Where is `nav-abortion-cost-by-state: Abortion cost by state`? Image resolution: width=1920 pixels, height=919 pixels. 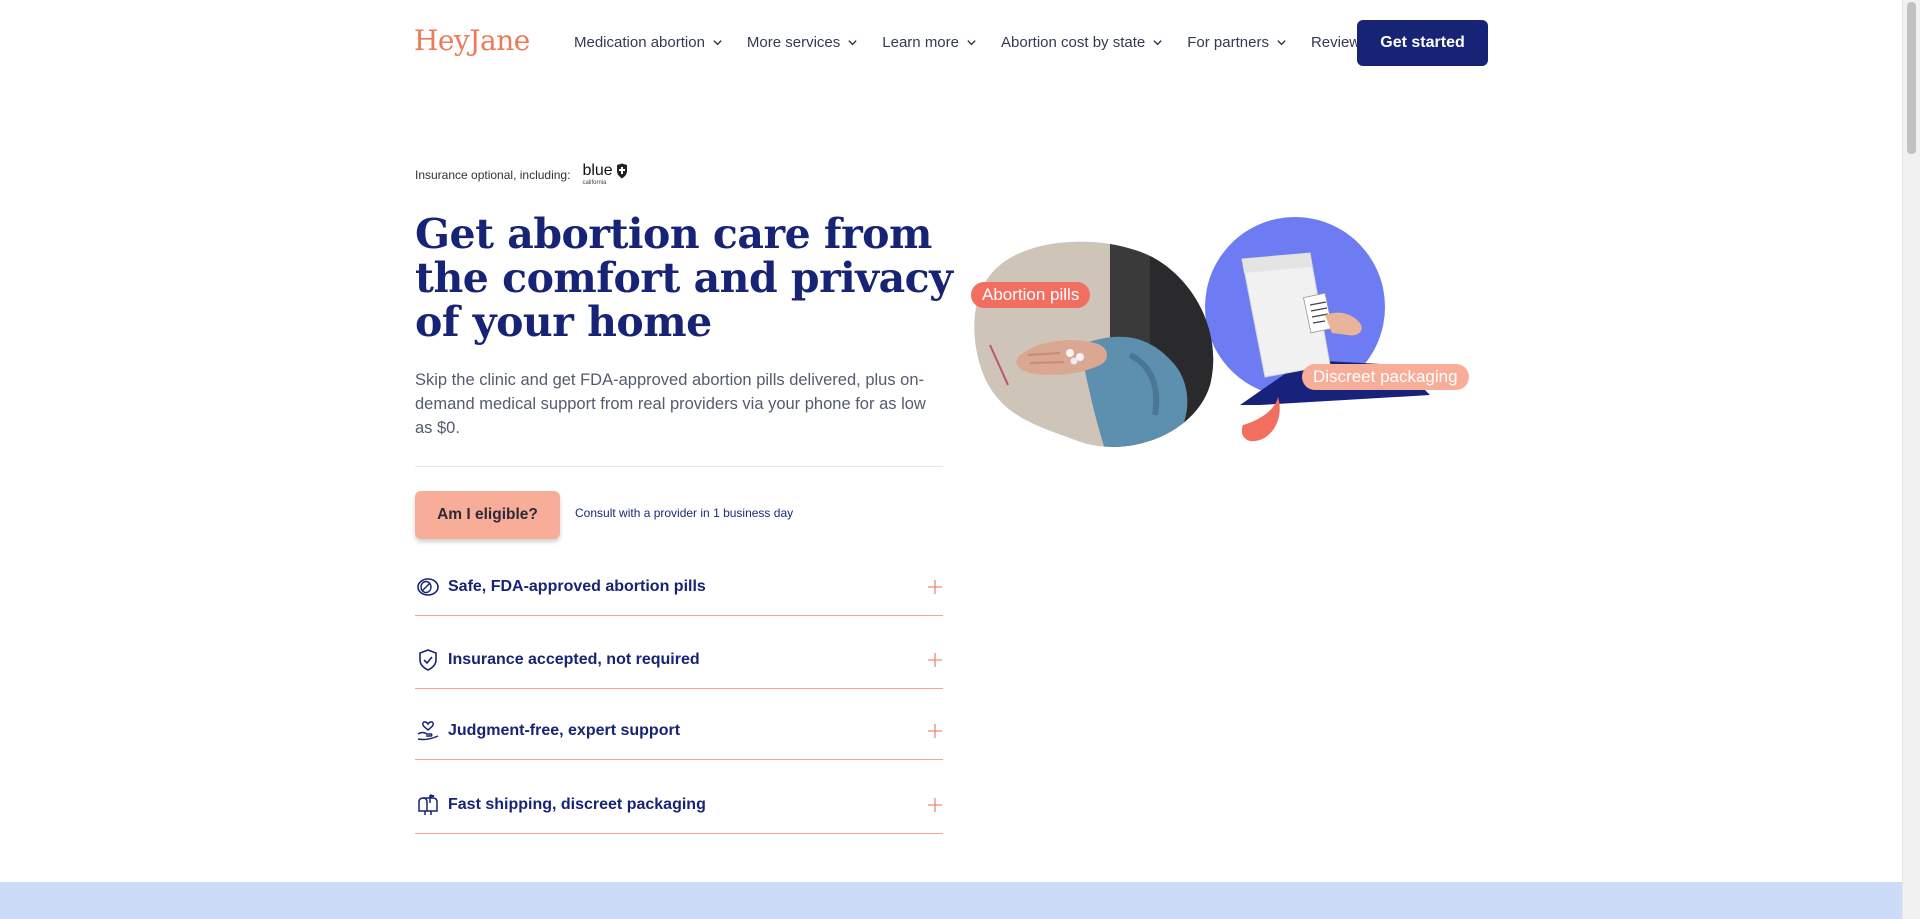
nav-abortion-cost-by-state: Abortion cost by state is located at coordinates (1082, 42).